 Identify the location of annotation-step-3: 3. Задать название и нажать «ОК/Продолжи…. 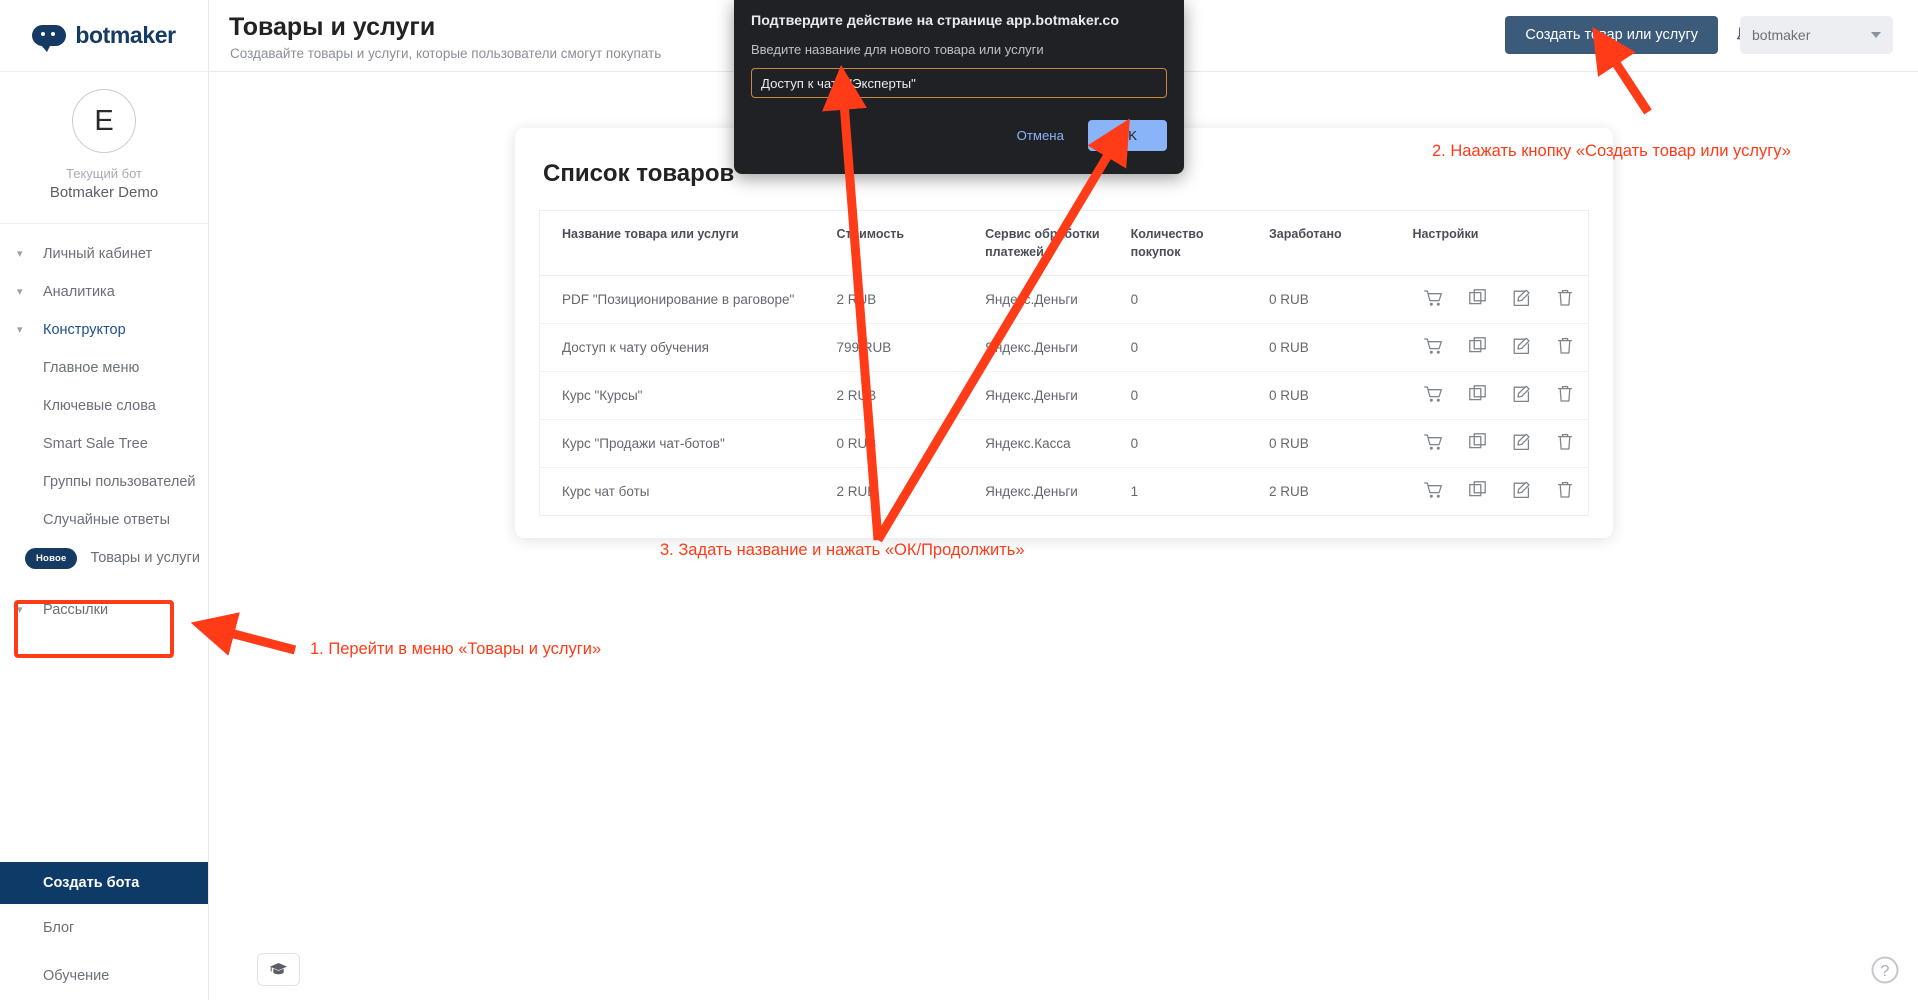
(842, 550).